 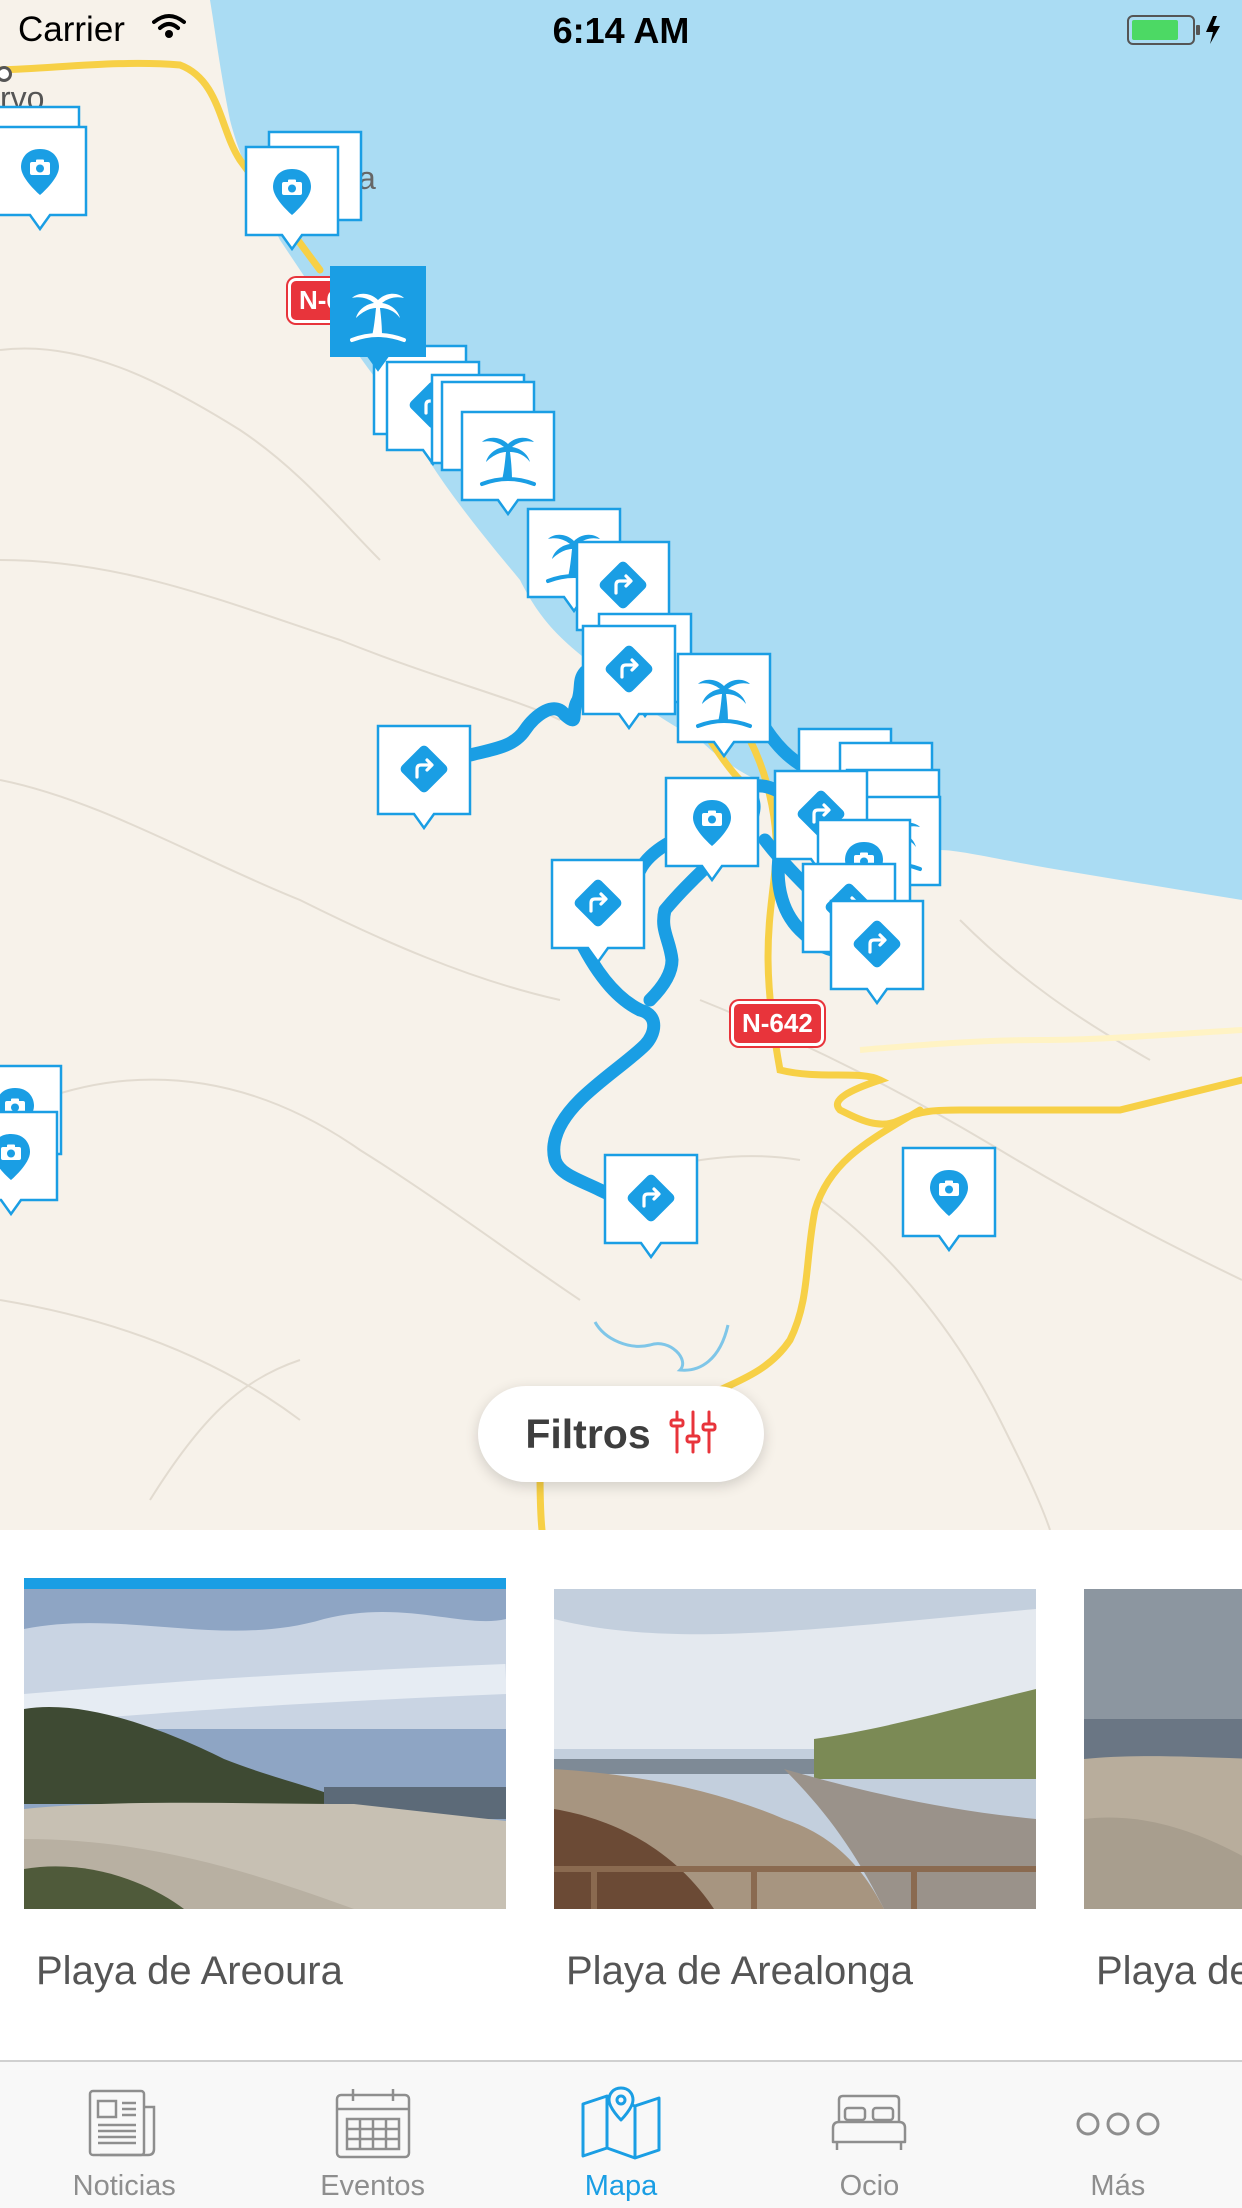 I want to click on secondary-road, so click(x=1050, y=1040).